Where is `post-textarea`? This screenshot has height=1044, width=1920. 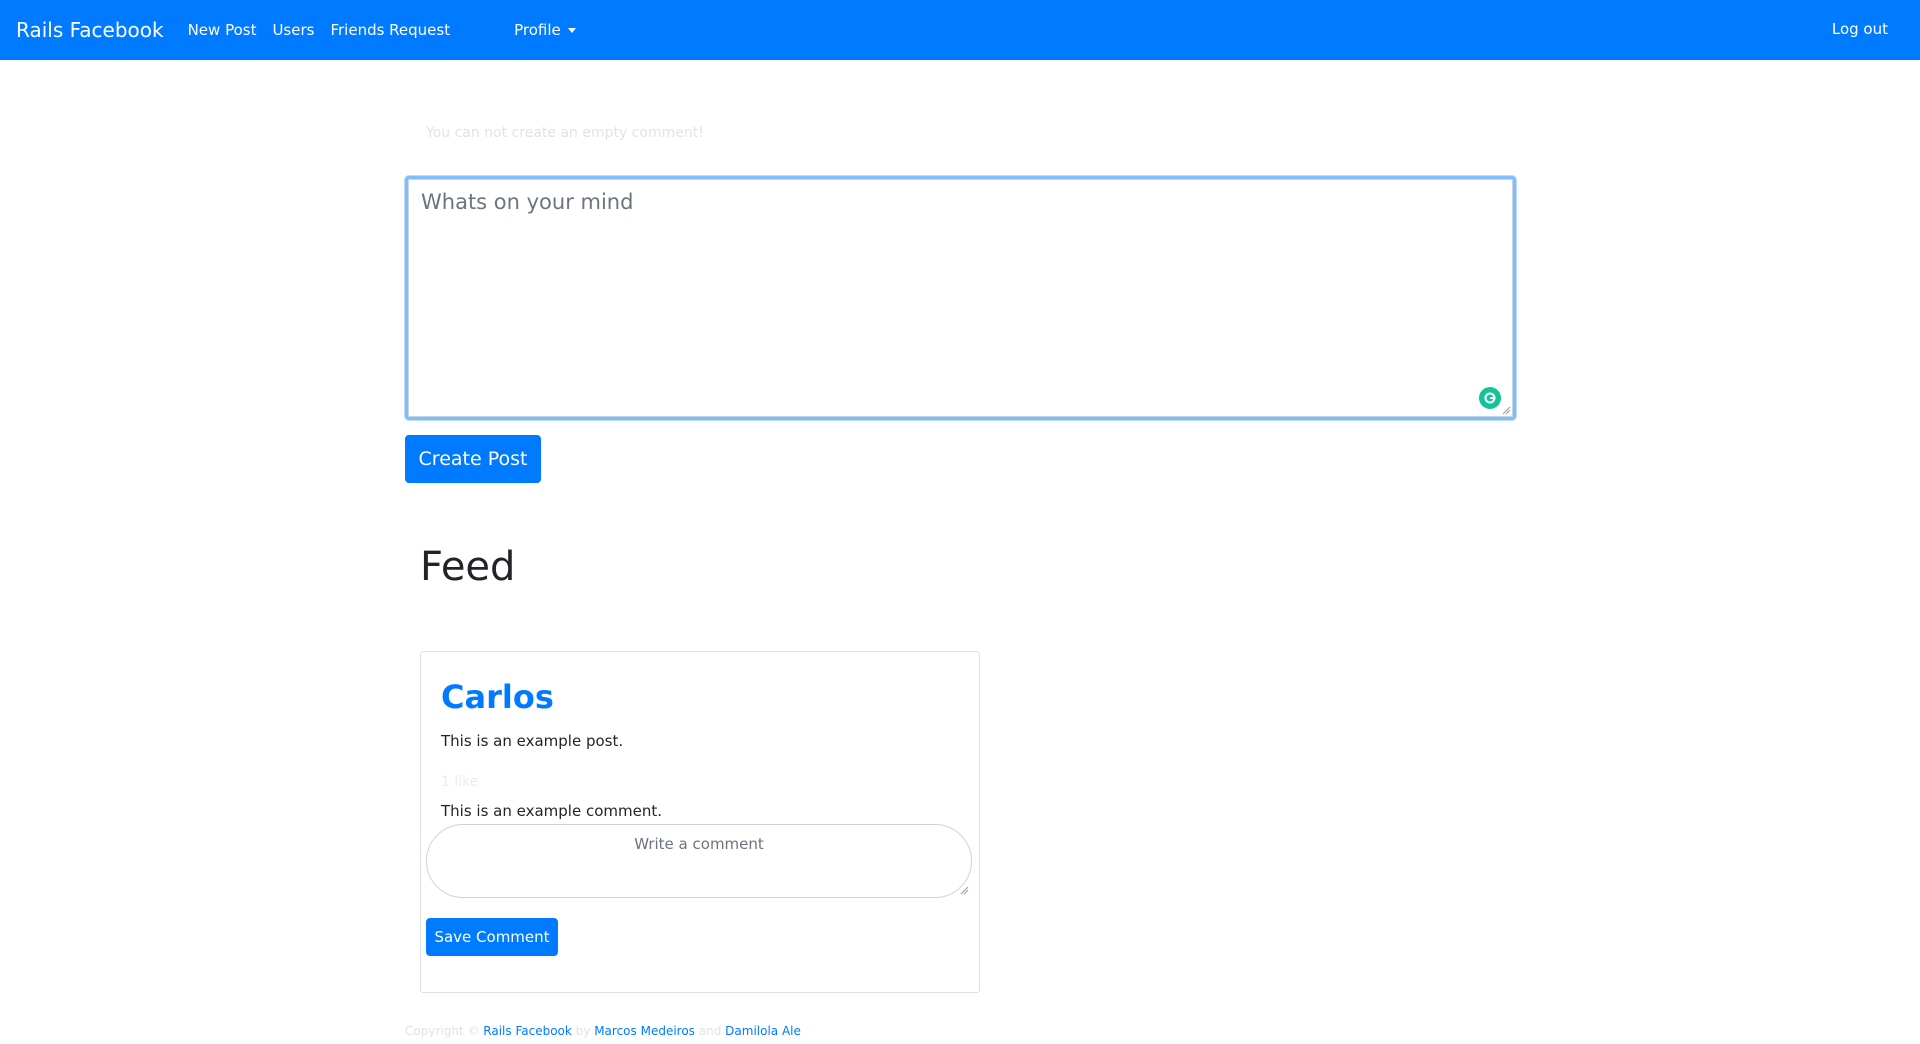 post-textarea is located at coordinates (960, 298).